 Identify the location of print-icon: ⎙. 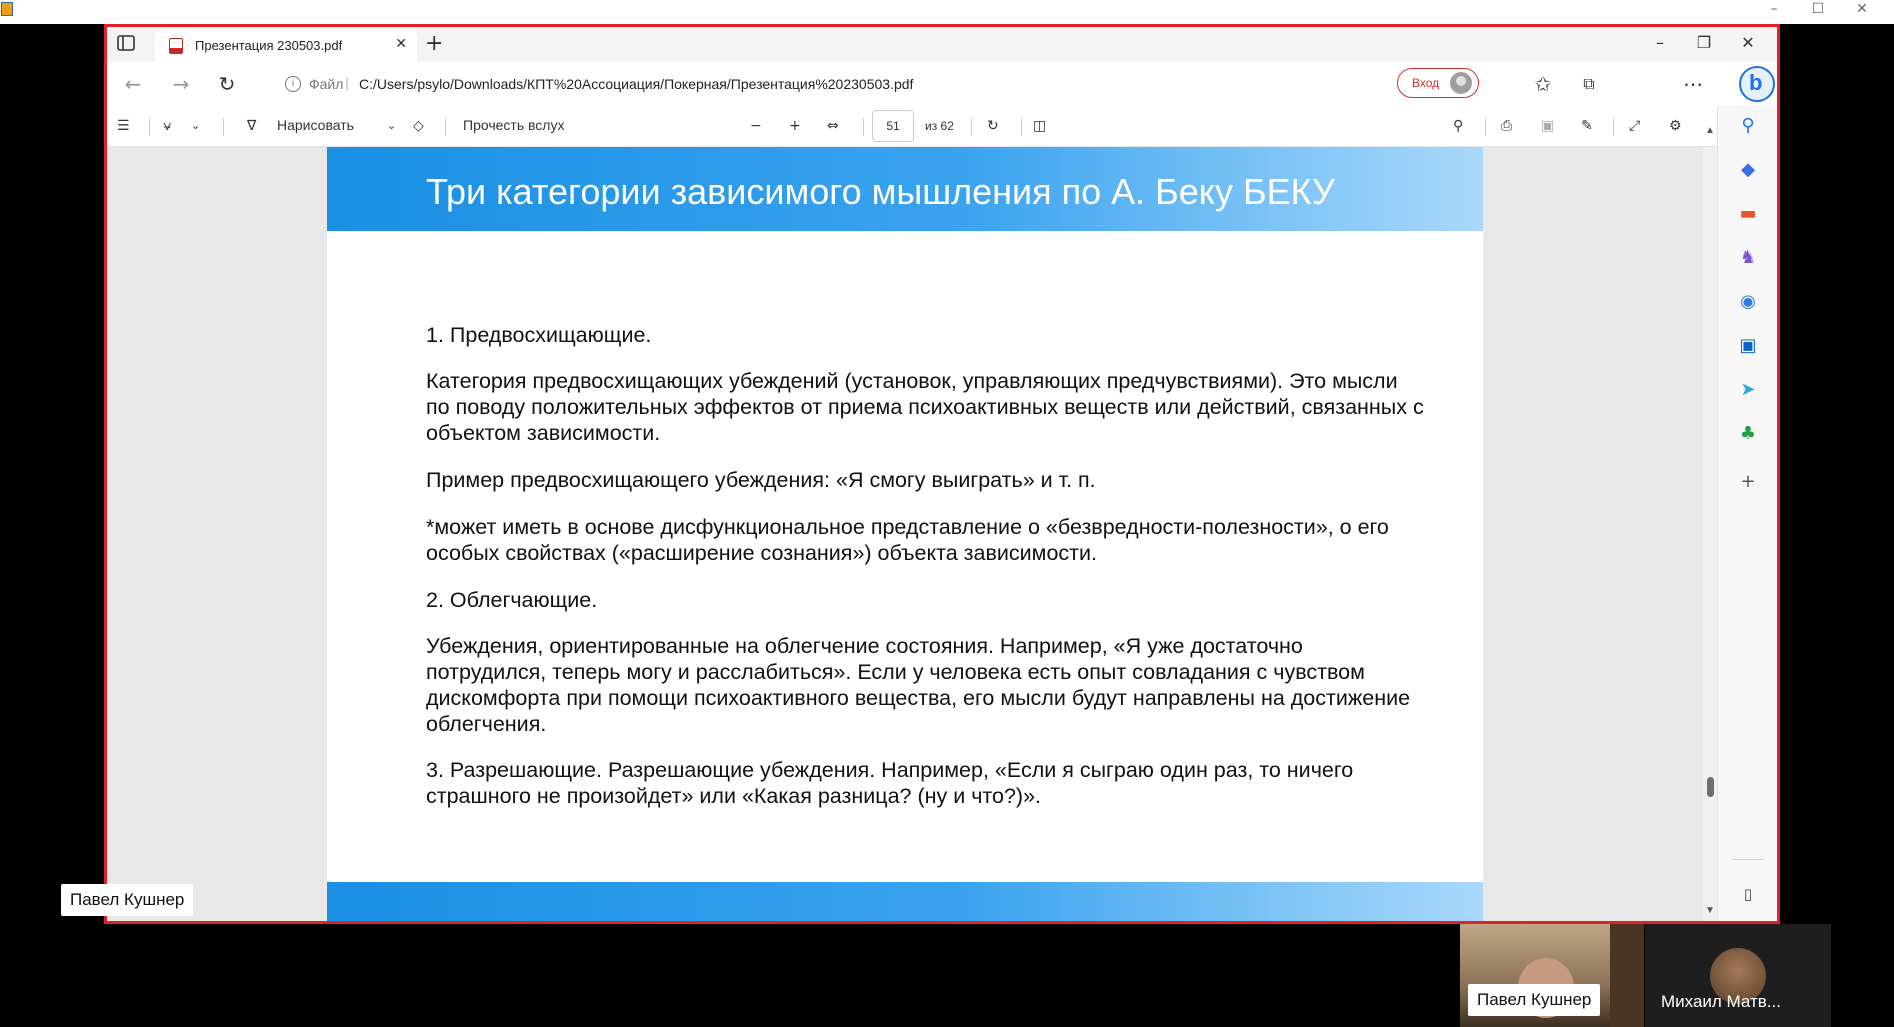
(1506, 126).